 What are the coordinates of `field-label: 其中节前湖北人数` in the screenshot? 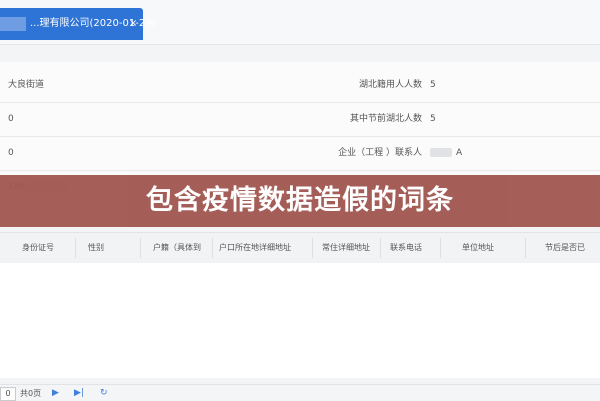 It's located at (385, 119).